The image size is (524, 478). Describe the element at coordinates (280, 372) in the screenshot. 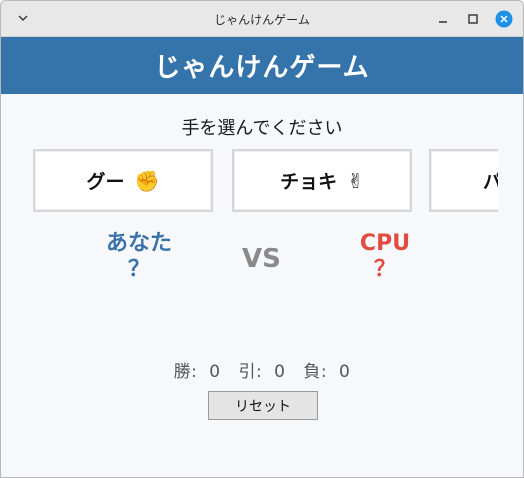

I see `draws-count: 0` at that location.